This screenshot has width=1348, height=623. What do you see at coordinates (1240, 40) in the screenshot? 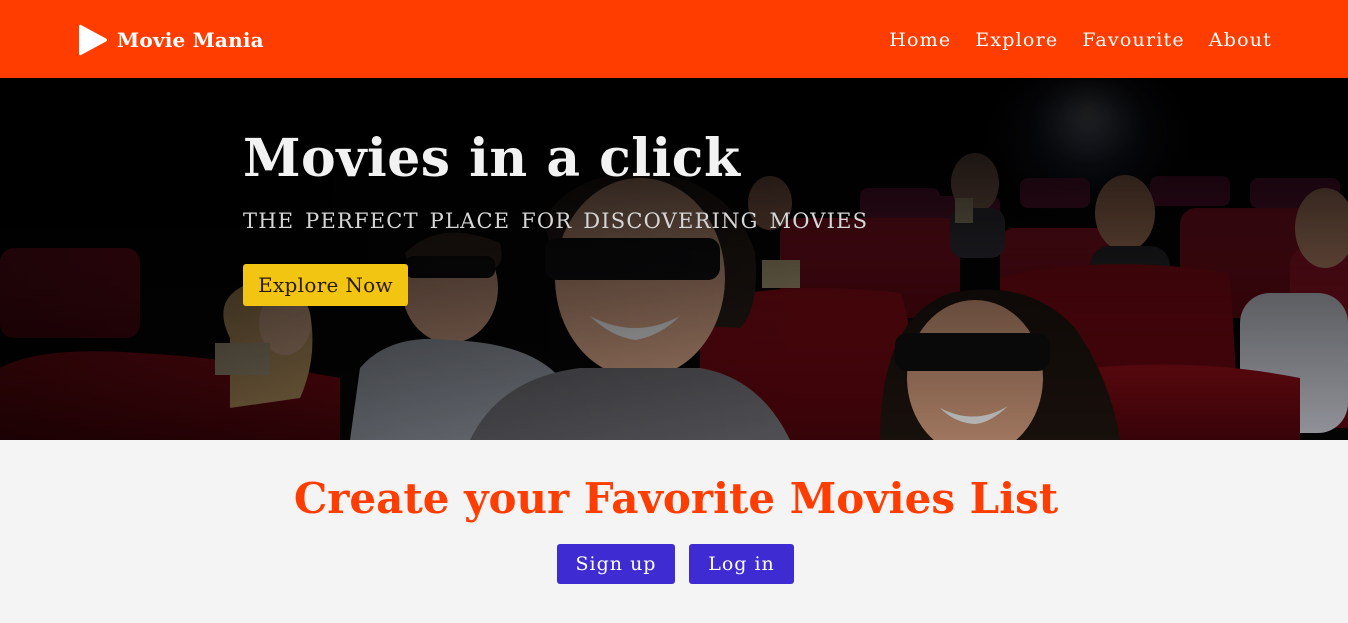
I see `nav-link-about: About` at bounding box center [1240, 40].